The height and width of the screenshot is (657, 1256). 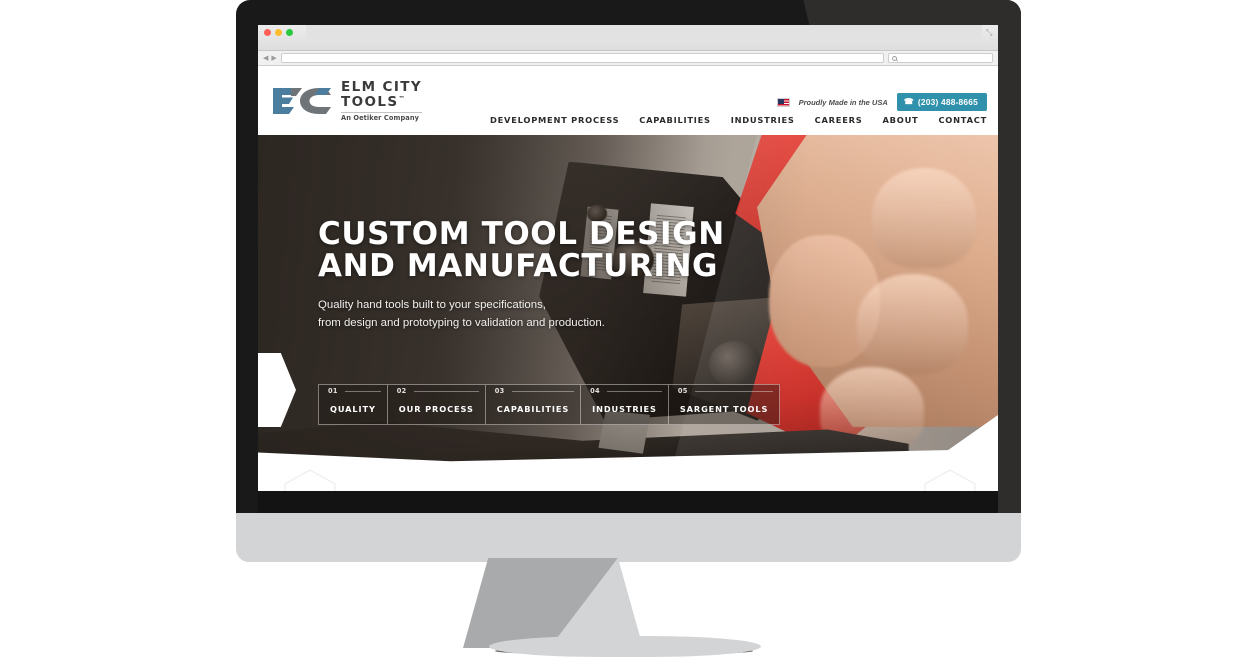 What do you see at coordinates (521, 250) in the screenshot?
I see `hero-headline: CUSTOM TOOL DESIGN AND MANUFACTURING` at bounding box center [521, 250].